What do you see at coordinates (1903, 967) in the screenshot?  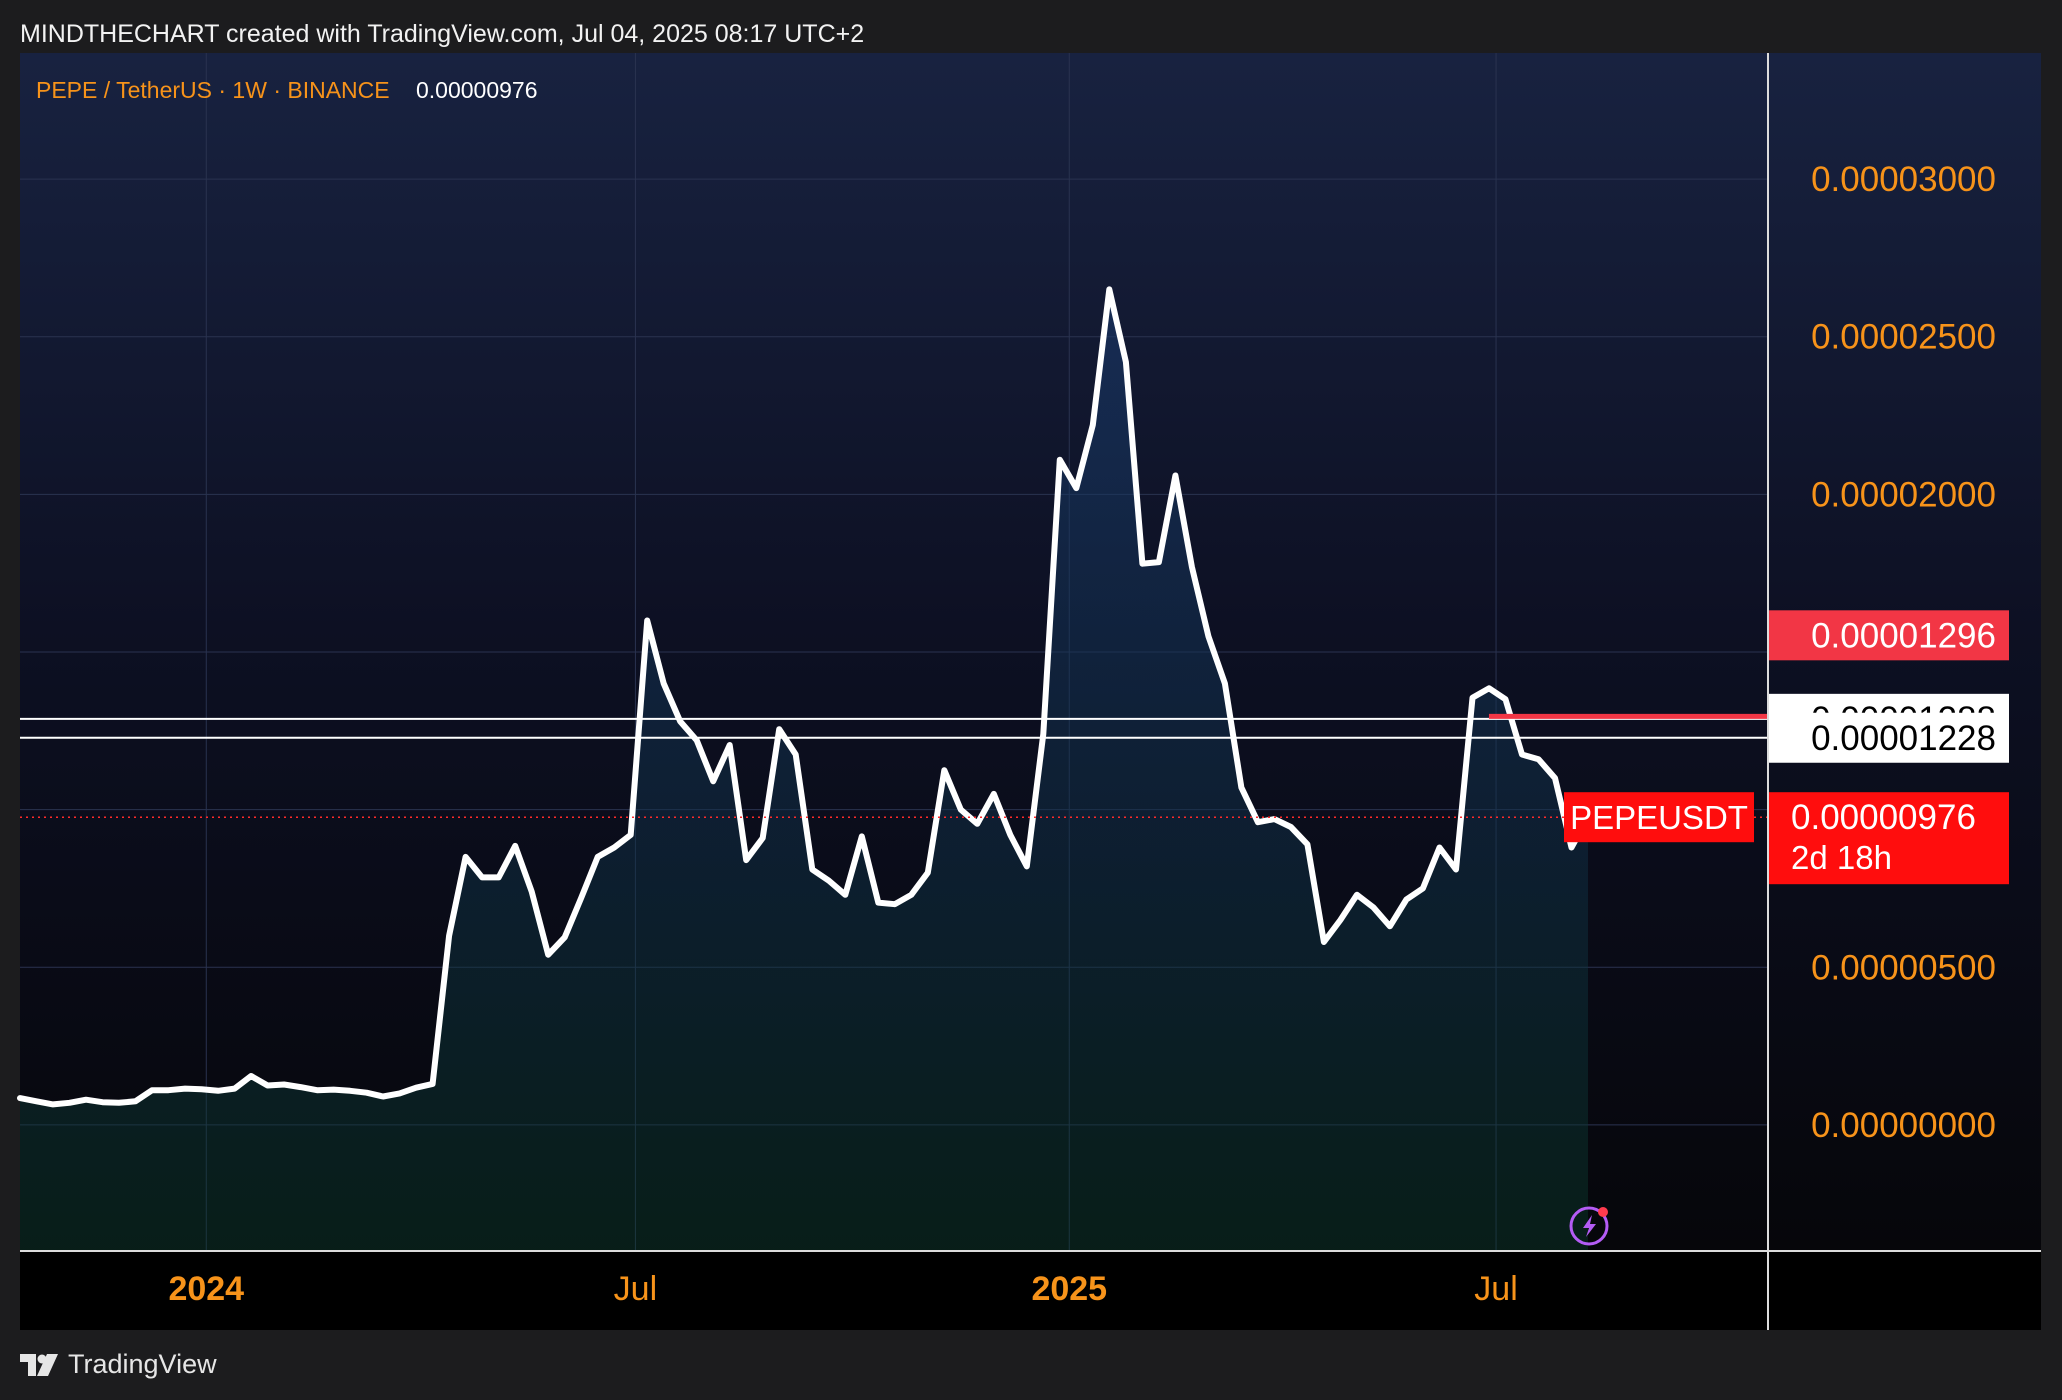 I see `price-tick-label: 0.00000500` at bounding box center [1903, 967].